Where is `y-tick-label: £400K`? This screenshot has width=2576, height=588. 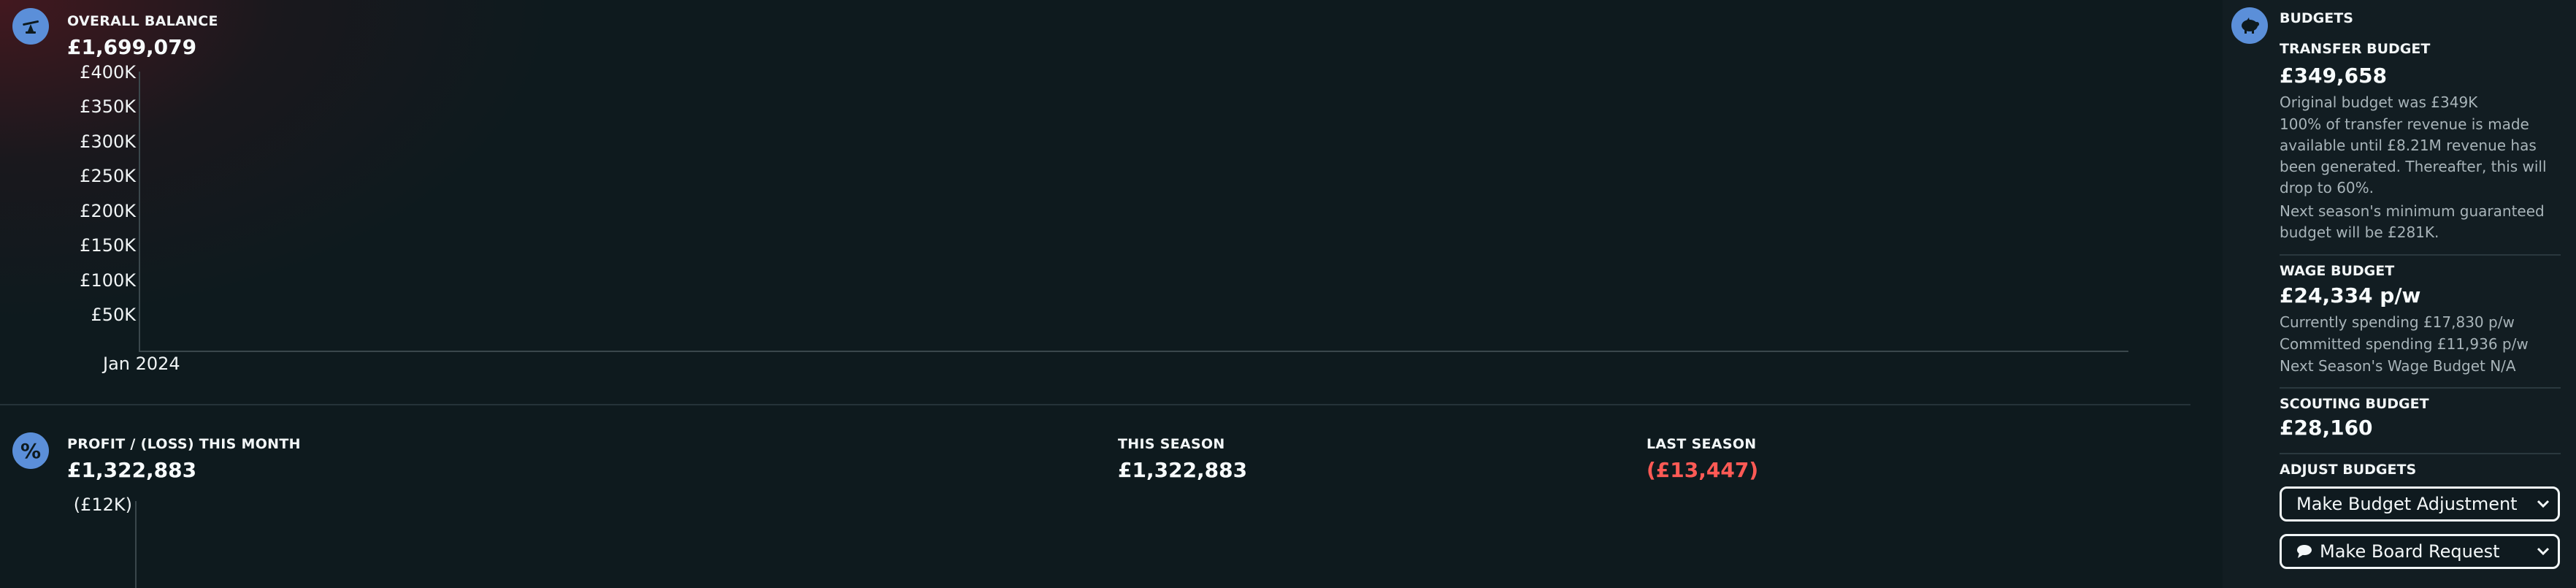
y-tick-label: £400K is located at coordinates (108, 72).